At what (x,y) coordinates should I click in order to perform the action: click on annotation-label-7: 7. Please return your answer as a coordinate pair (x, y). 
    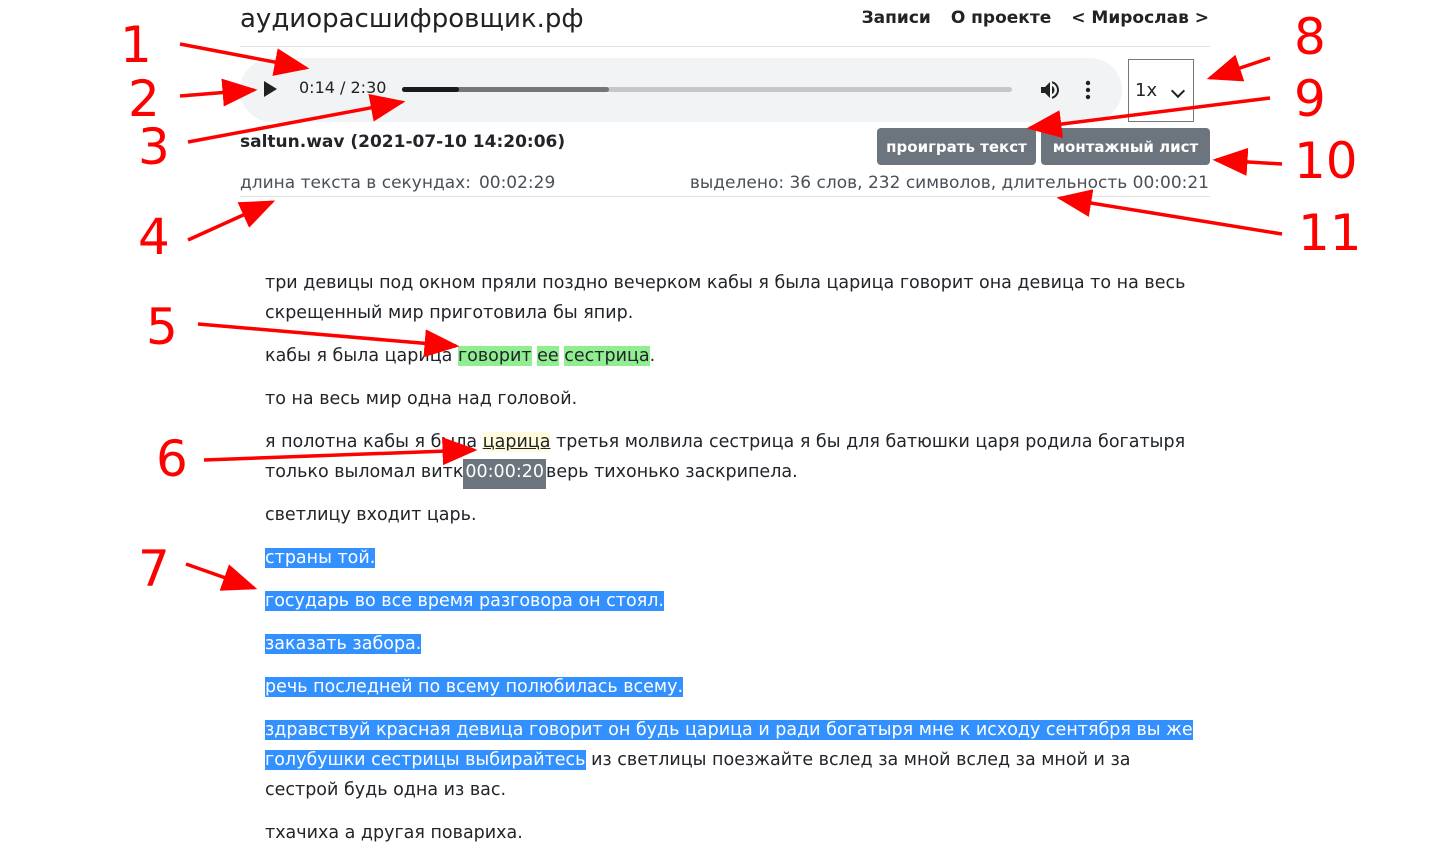
    Looking at the image, I should click on (154, 569).